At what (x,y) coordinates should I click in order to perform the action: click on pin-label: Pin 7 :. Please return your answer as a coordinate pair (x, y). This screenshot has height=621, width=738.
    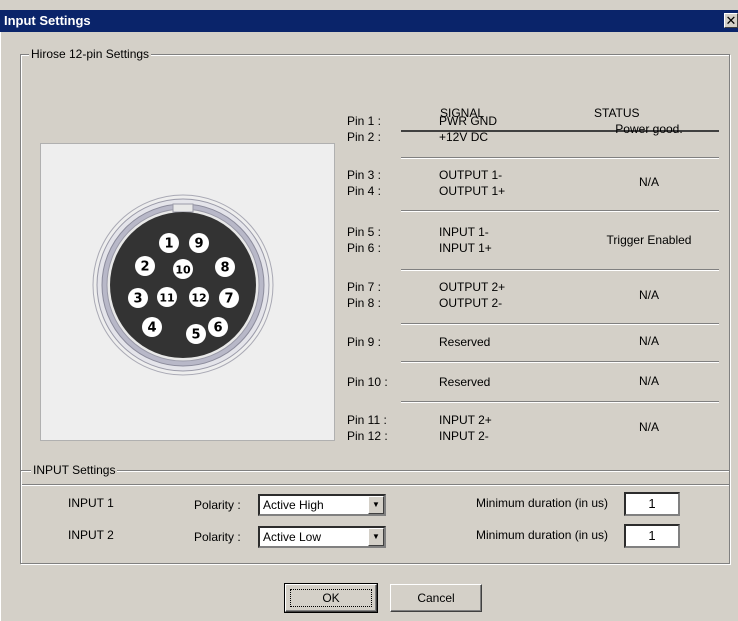
    Looking at the image, I should click on (364, 287).